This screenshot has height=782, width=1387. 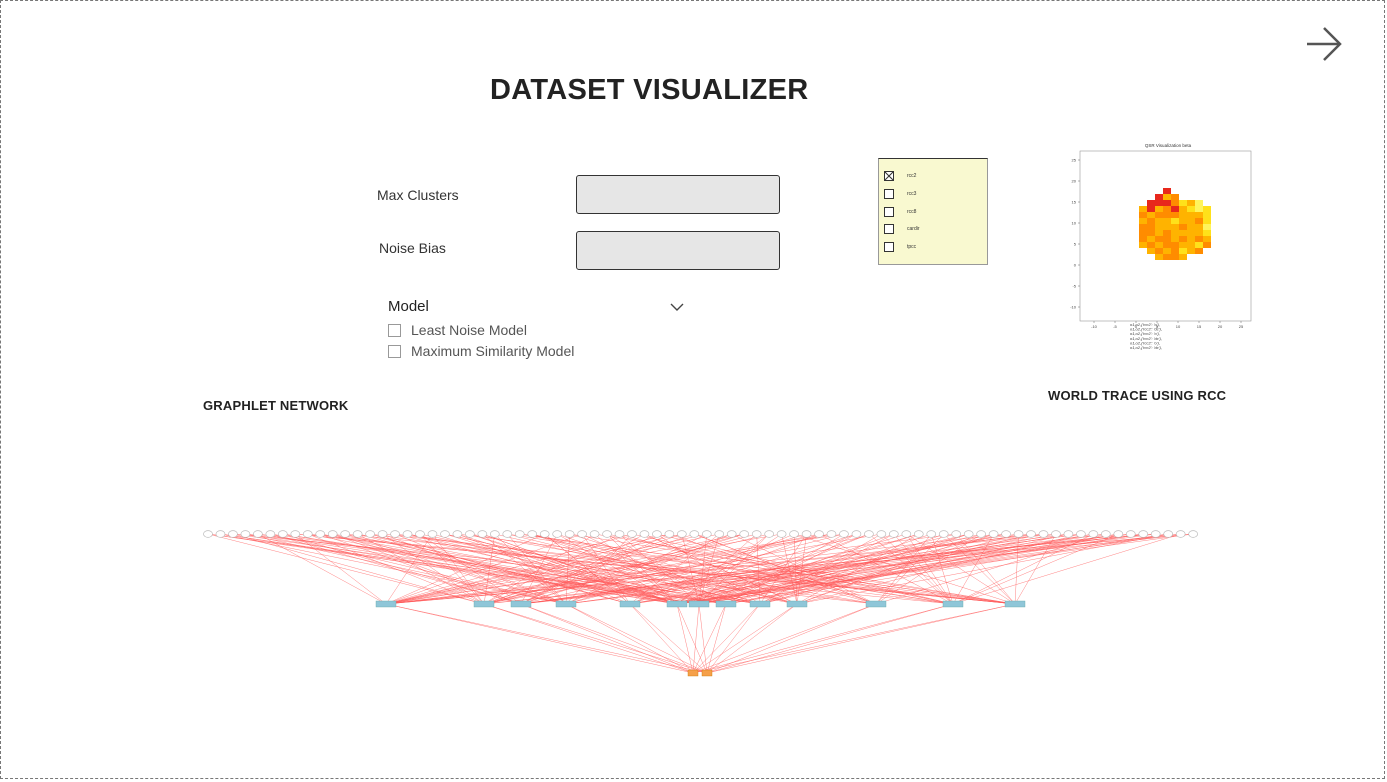 I want to click on y-tick-label: 20, so click(x=1074, y=181).